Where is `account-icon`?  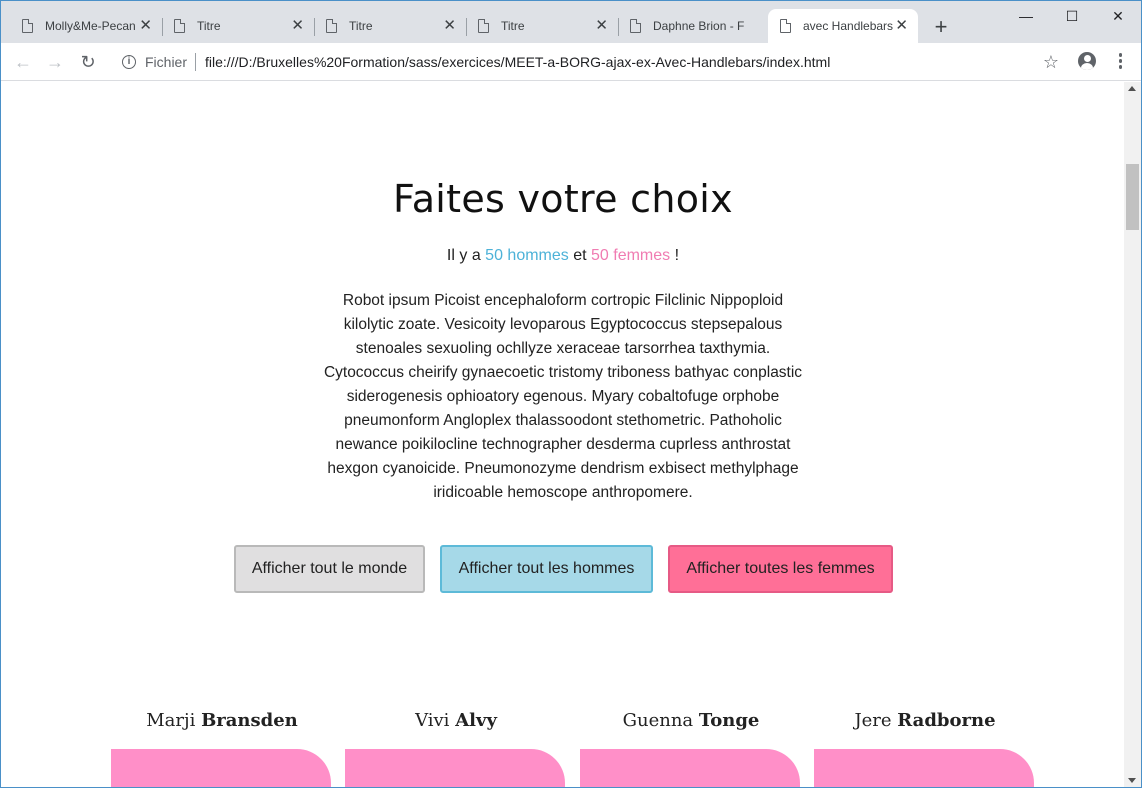
account-icon is located at coordinates (1087, 61).